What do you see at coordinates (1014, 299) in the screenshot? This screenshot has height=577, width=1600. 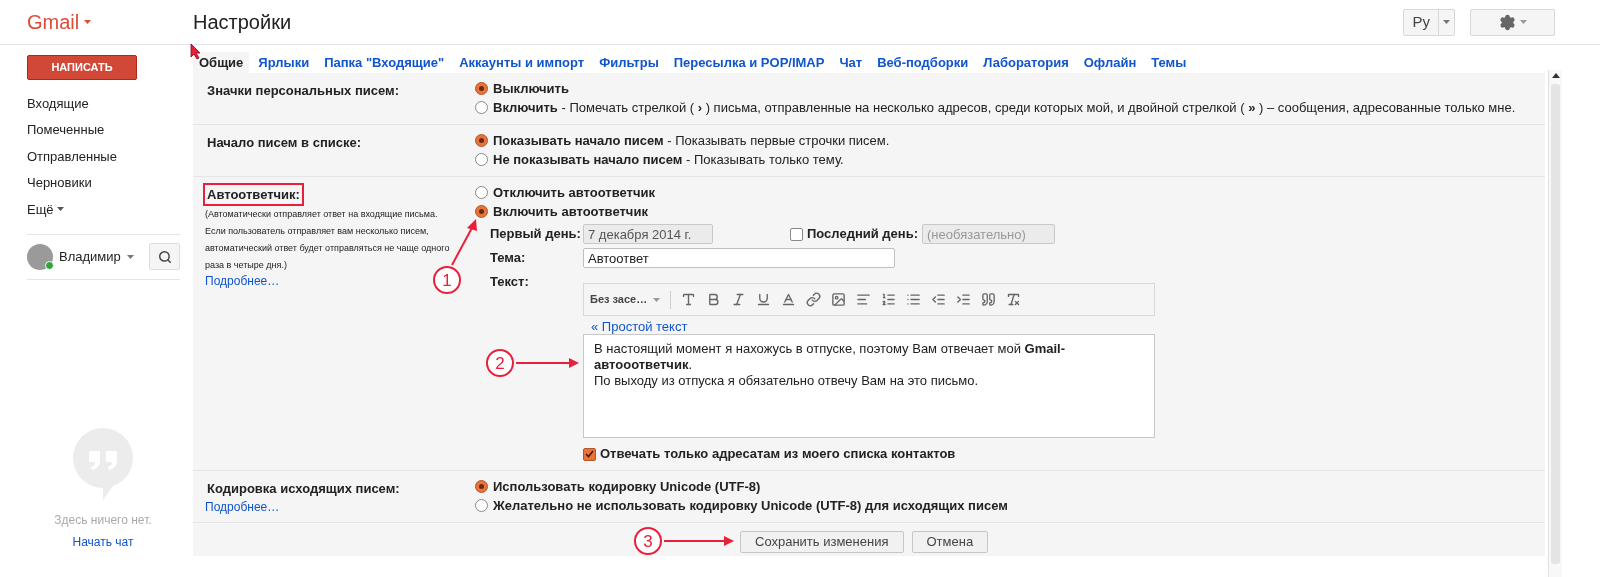 I see `clear-formatting-icon` at bounding box center [1014, 299].